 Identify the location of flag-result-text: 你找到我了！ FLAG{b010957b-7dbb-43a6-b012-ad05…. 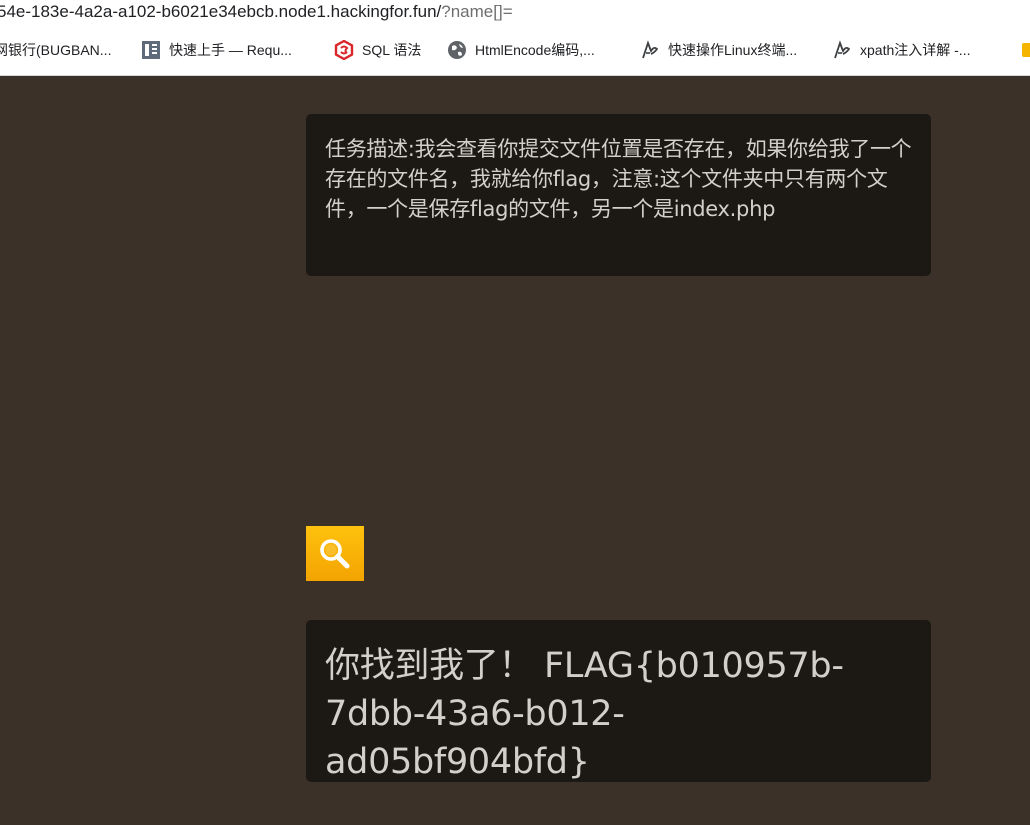
(584, 714).